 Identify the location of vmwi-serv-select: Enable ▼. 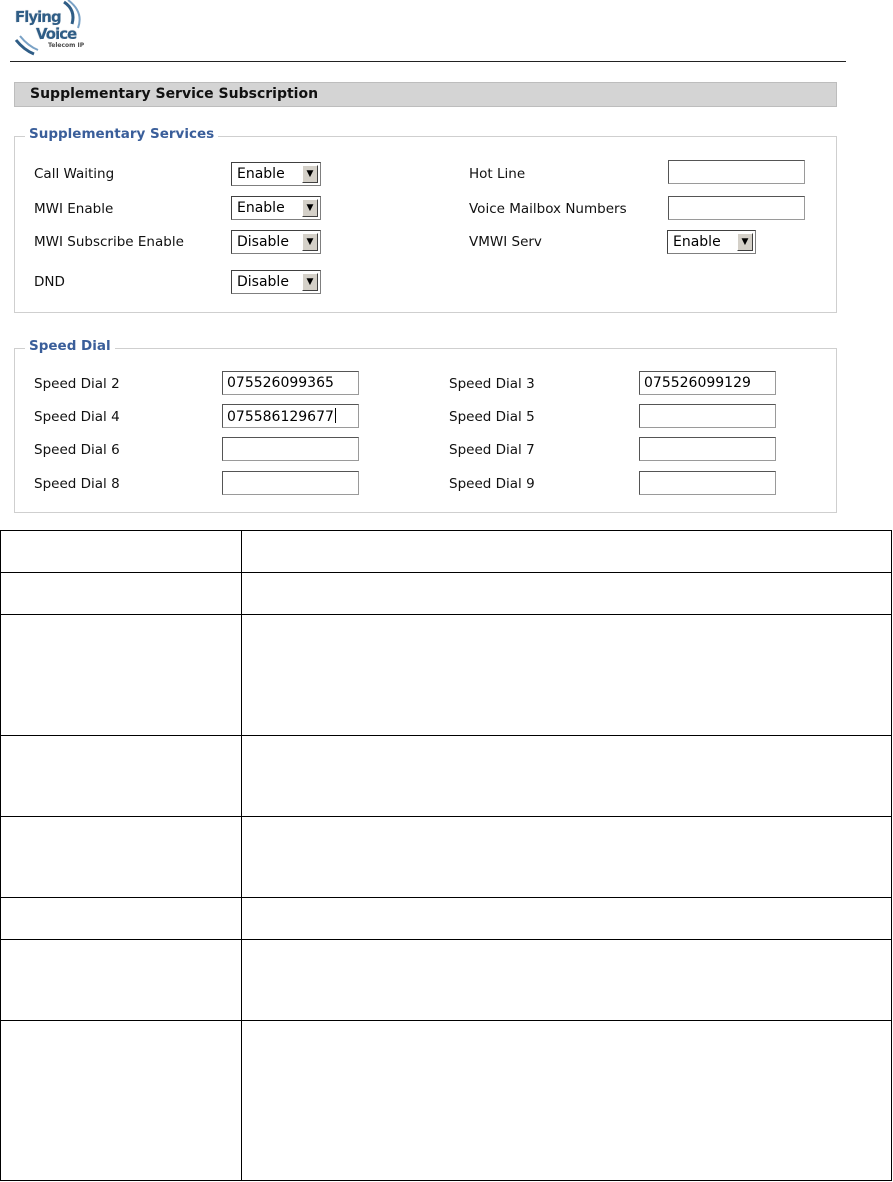
(711, 242).